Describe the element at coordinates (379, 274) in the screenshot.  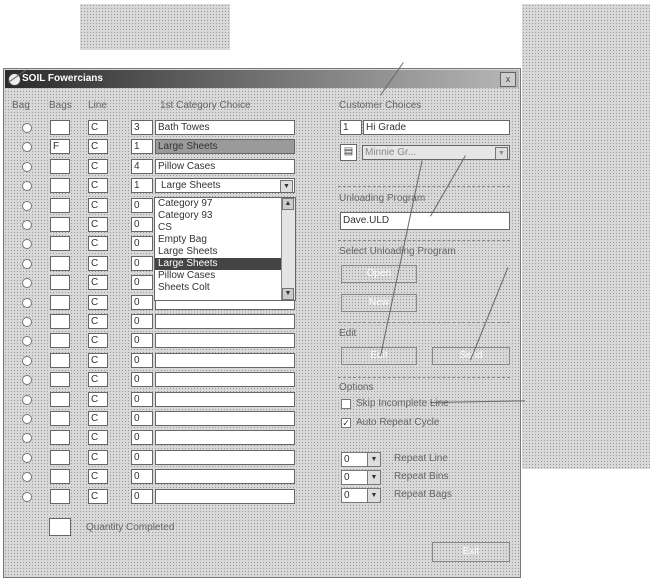
I see `open-button: Open` at that location.